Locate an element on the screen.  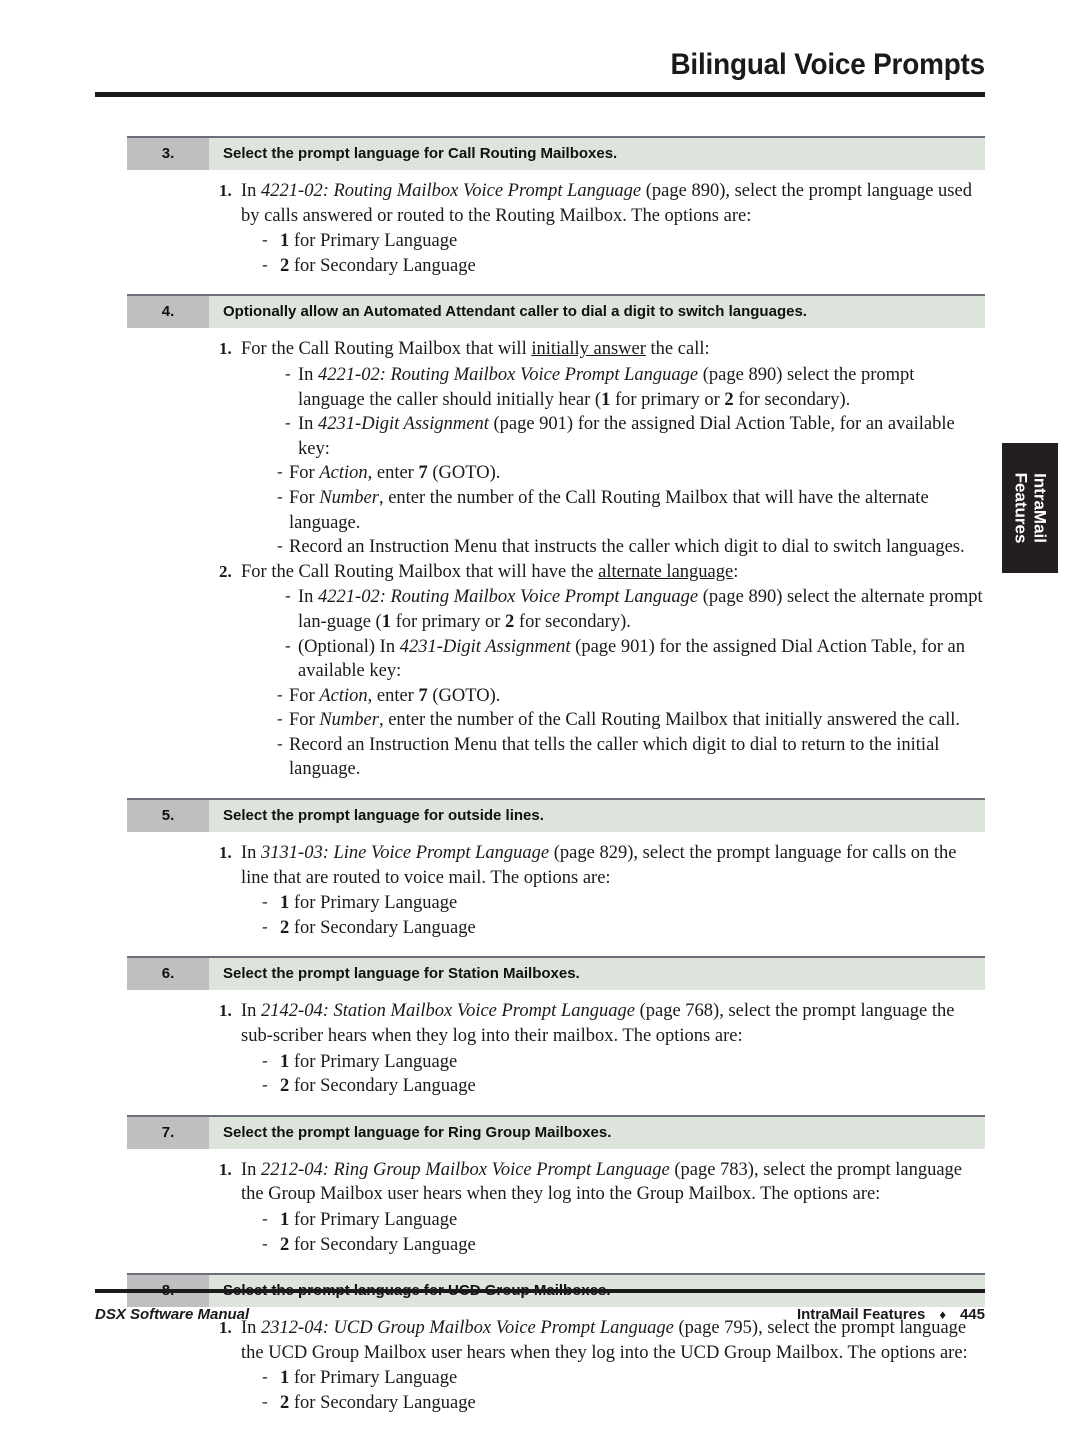
diamond-icon: ♦ is located at coordinates (942, 1314).